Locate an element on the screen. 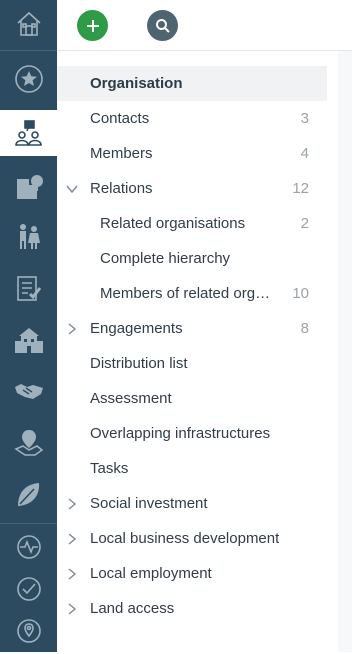  nav-label: Complete hierarchy is located at coordinates (165, 258).